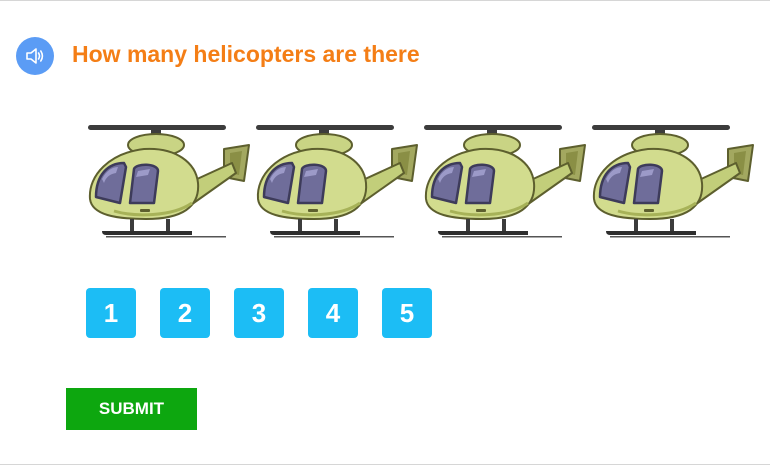 This screenshot has height=465, width=770. Describe the element at coordinates (111, 313) in the screenshot. I see `option-1-button: 1` at that location.